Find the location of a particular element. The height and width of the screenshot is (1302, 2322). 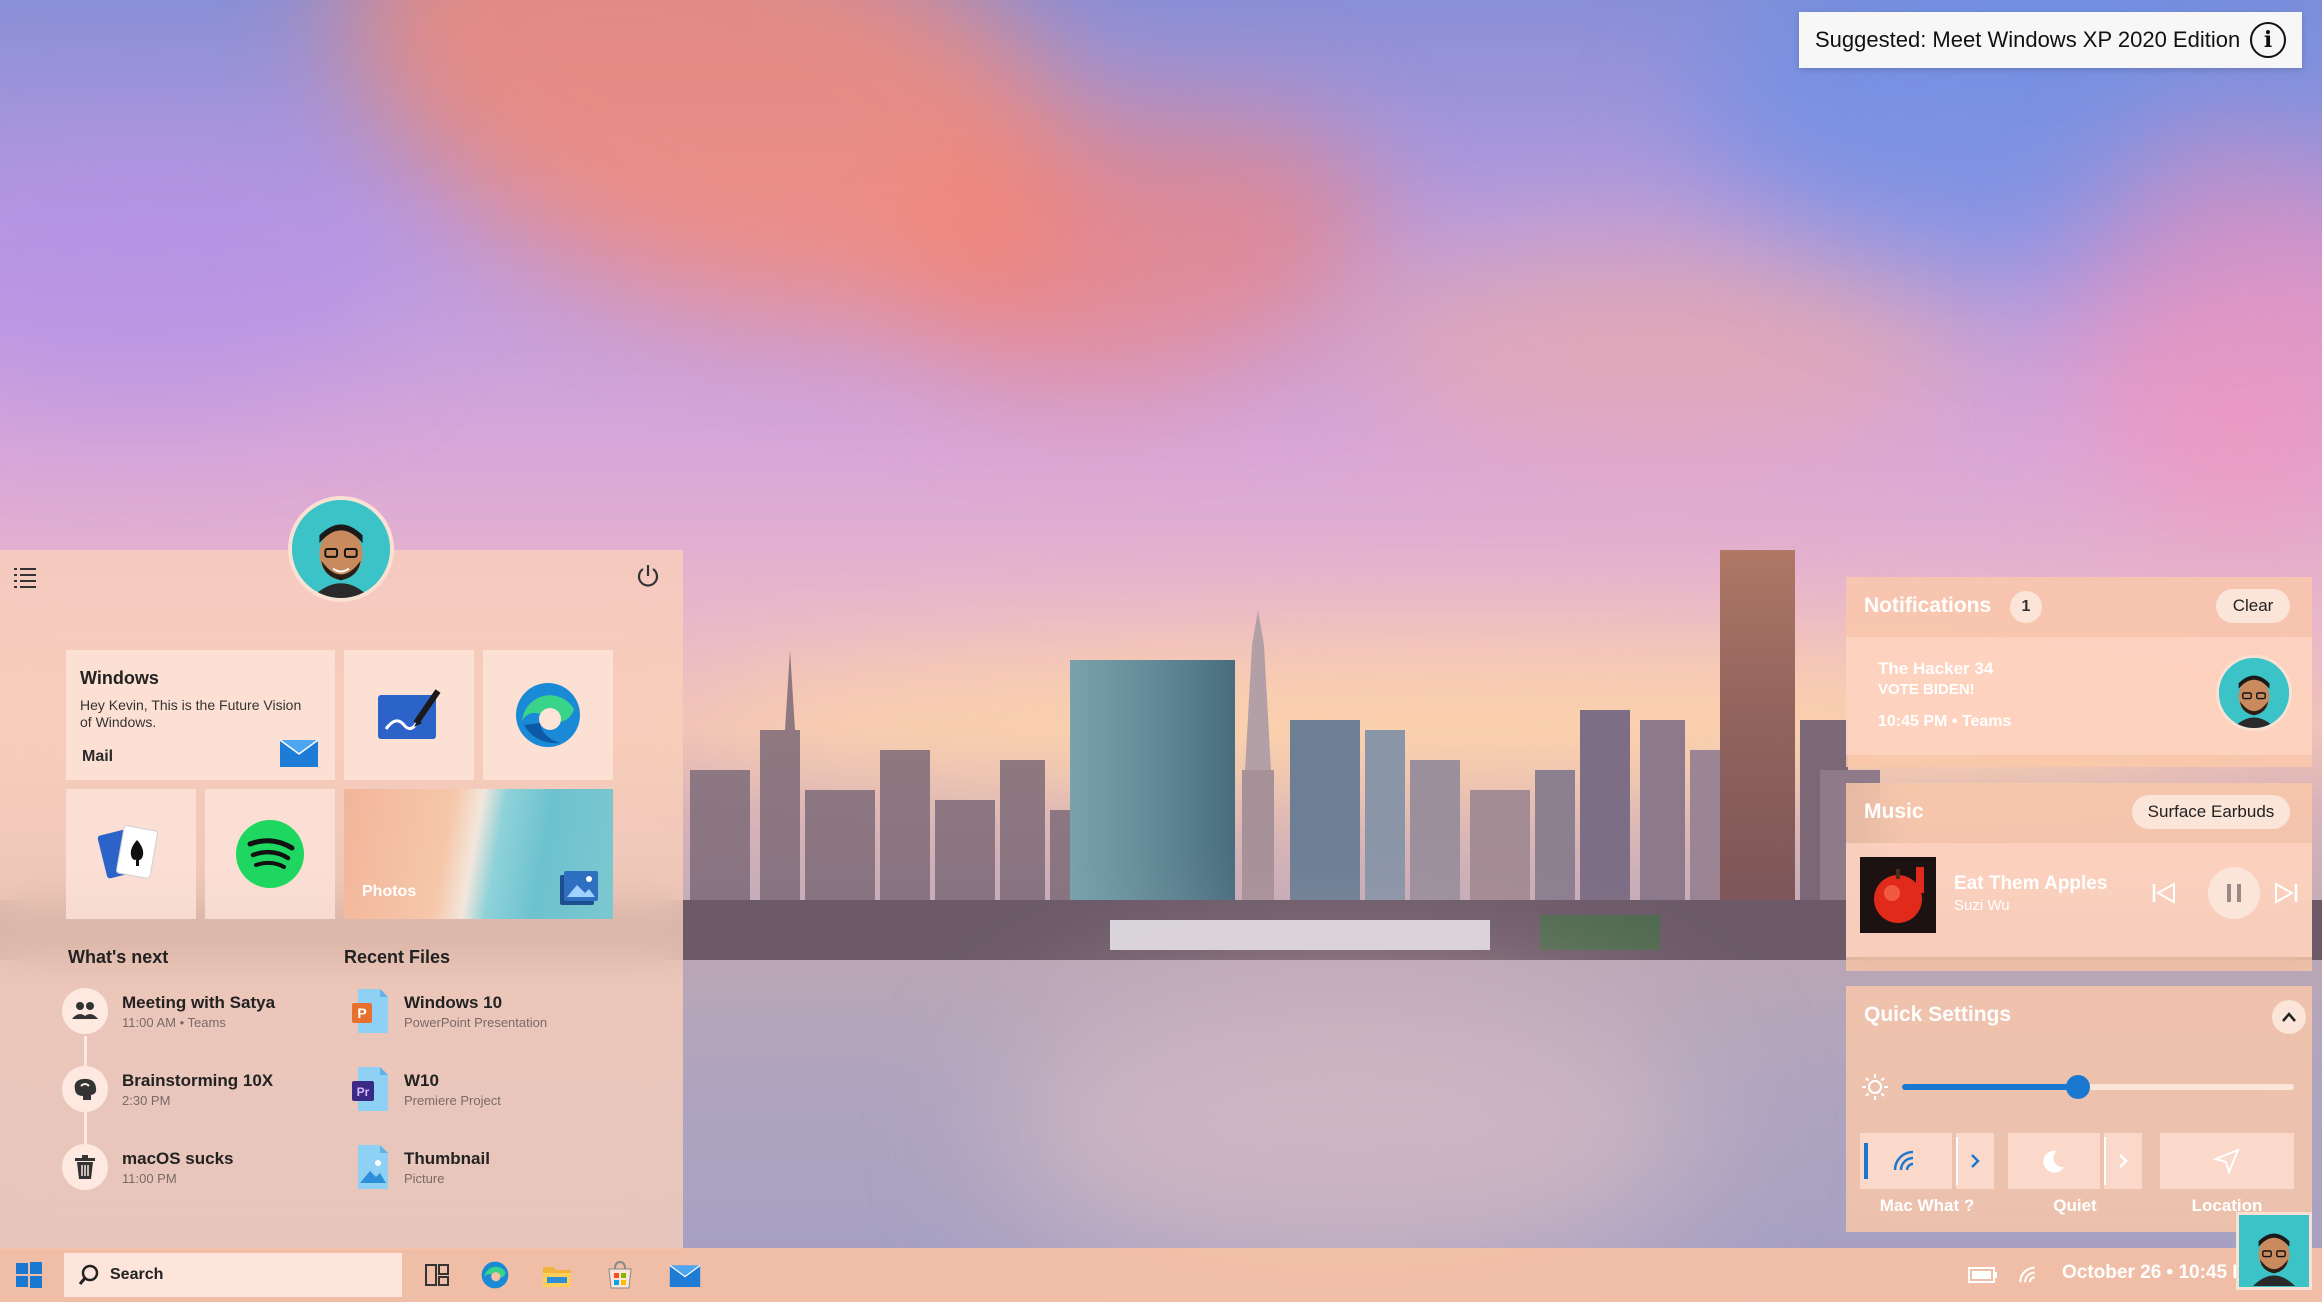

battery-indicator is located at coordinates (1983, 1275).